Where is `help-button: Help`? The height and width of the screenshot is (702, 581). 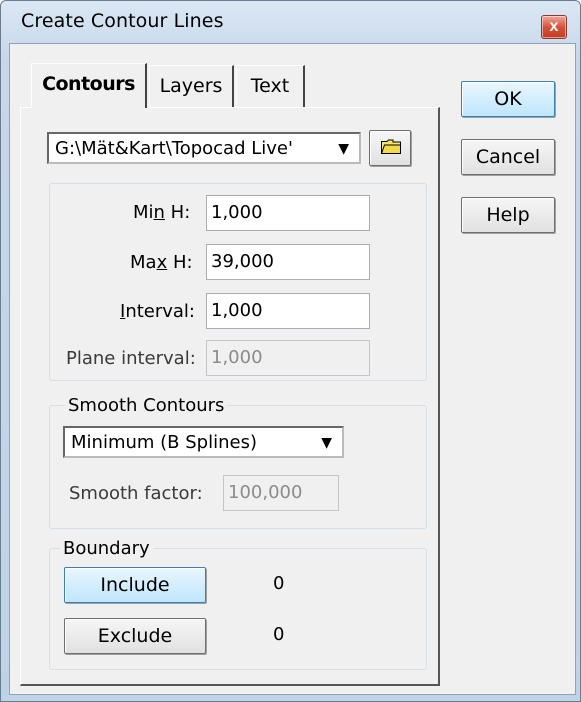 help-button: Help is located at coordinates (508, 215).